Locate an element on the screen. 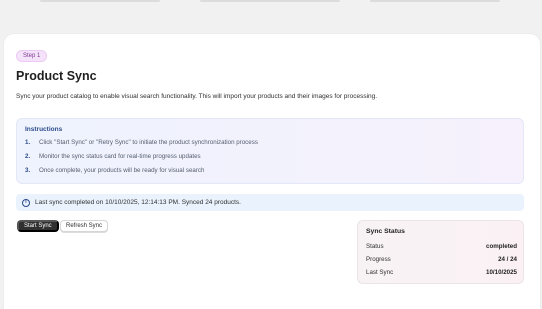 The image size is (542, 309). status-label: Status is located at coordinates (375, 246).